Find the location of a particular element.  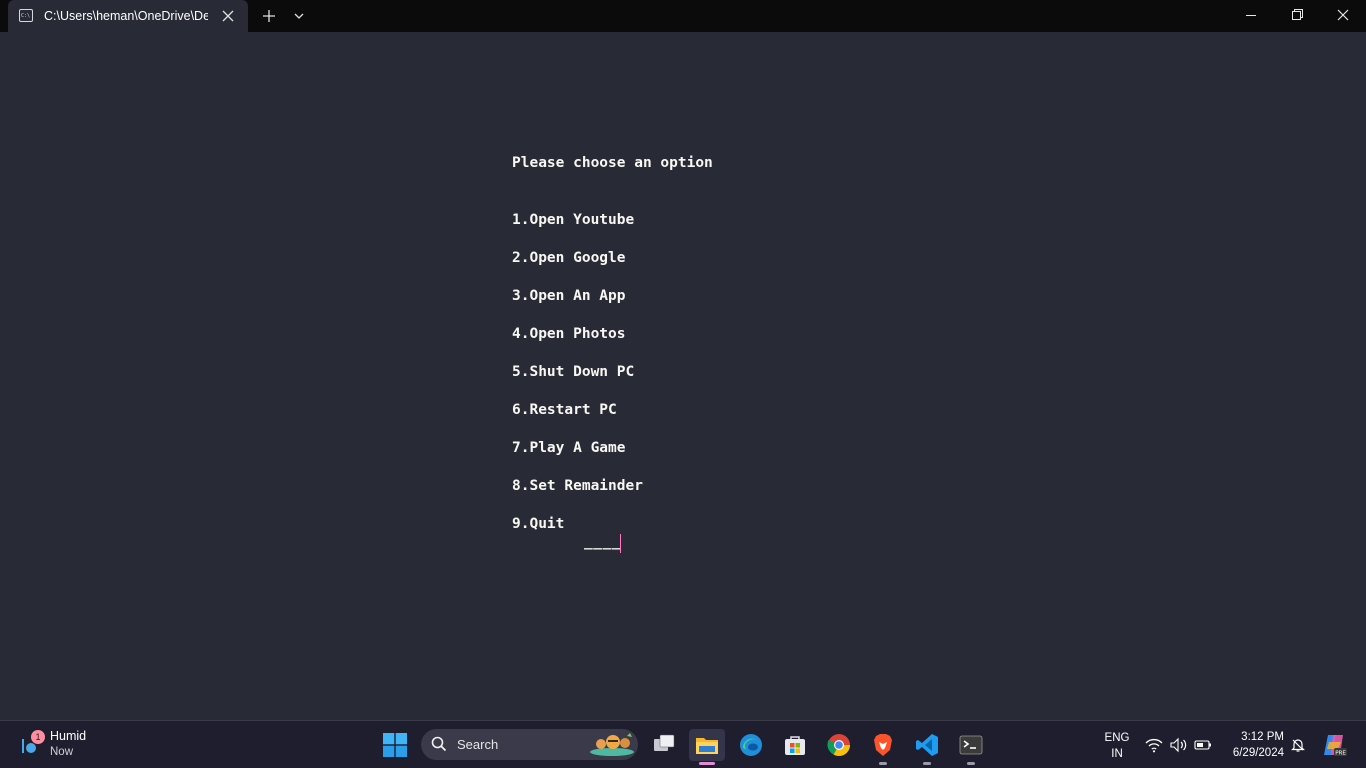

menu-option: 5.Shut Down PC is located at coordinates (573, 372).